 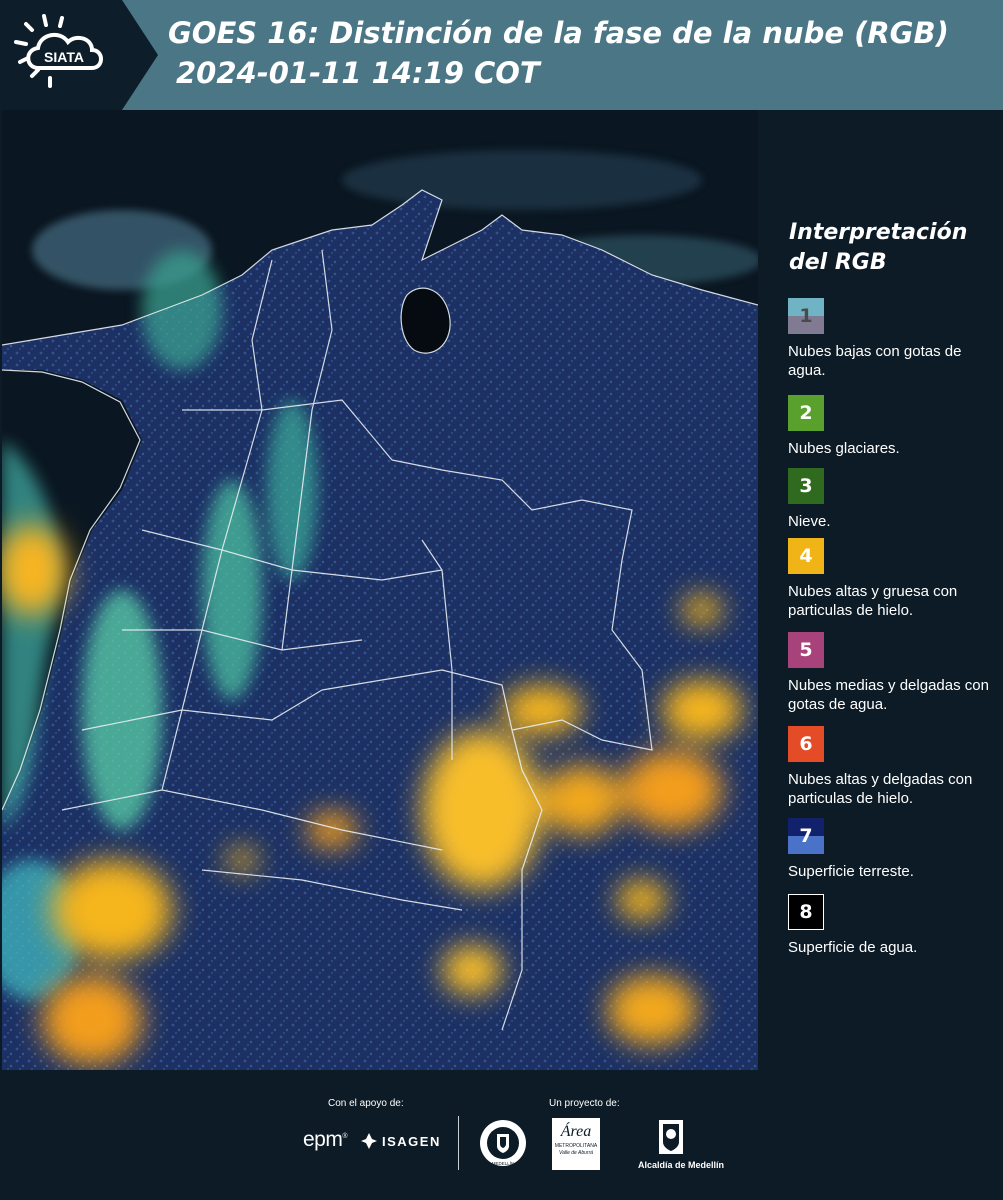 What do you see at coordinates (894, 248) in the screenshot?
I see `legend-title: Interpretación del RGB` at bounding box center [894, 248].